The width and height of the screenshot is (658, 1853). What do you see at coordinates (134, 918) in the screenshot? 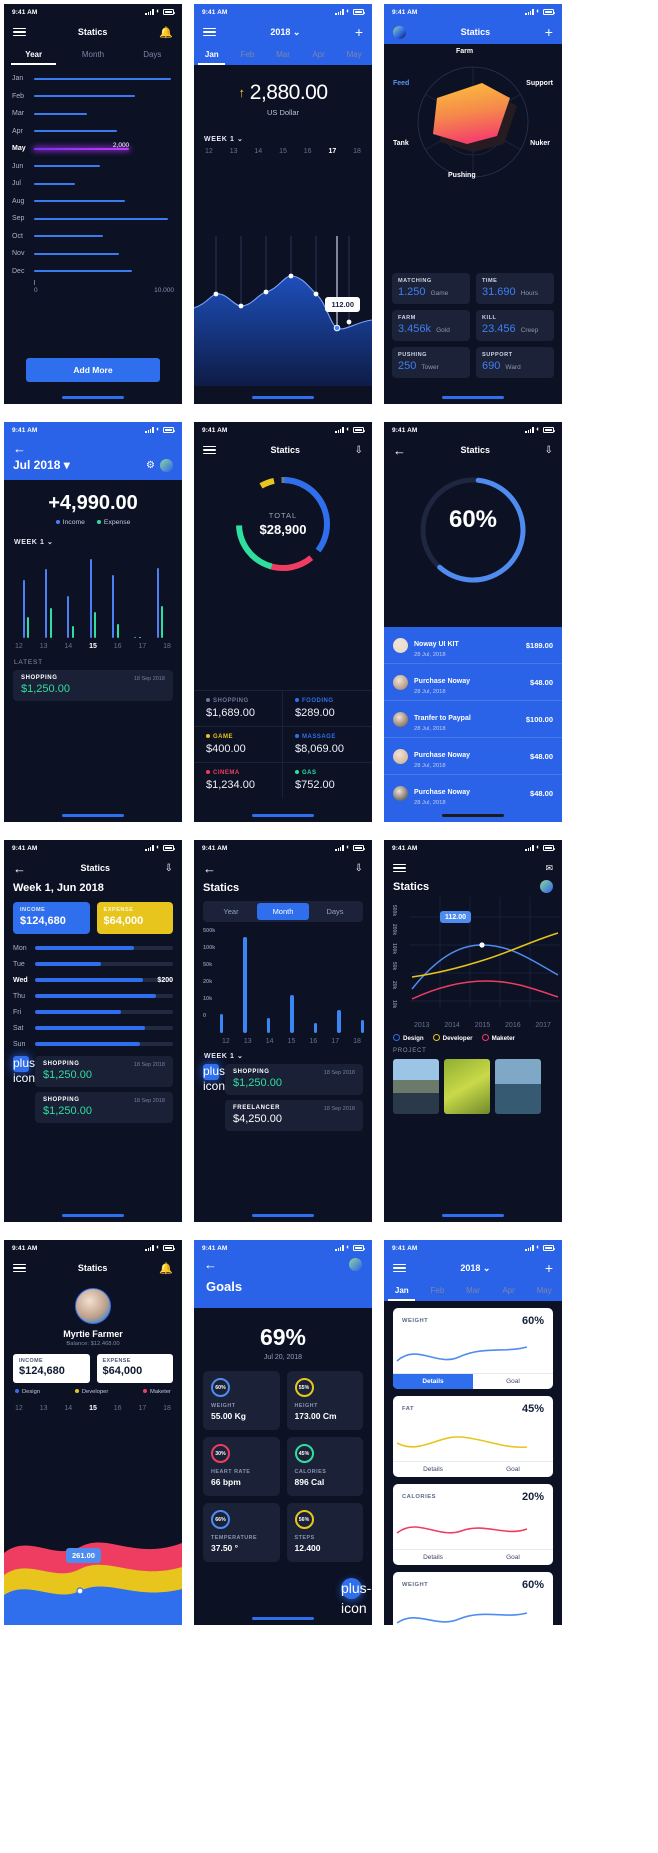
I see `expense-pill: EXPENSE $64,000` at bounding box center [134, 918].